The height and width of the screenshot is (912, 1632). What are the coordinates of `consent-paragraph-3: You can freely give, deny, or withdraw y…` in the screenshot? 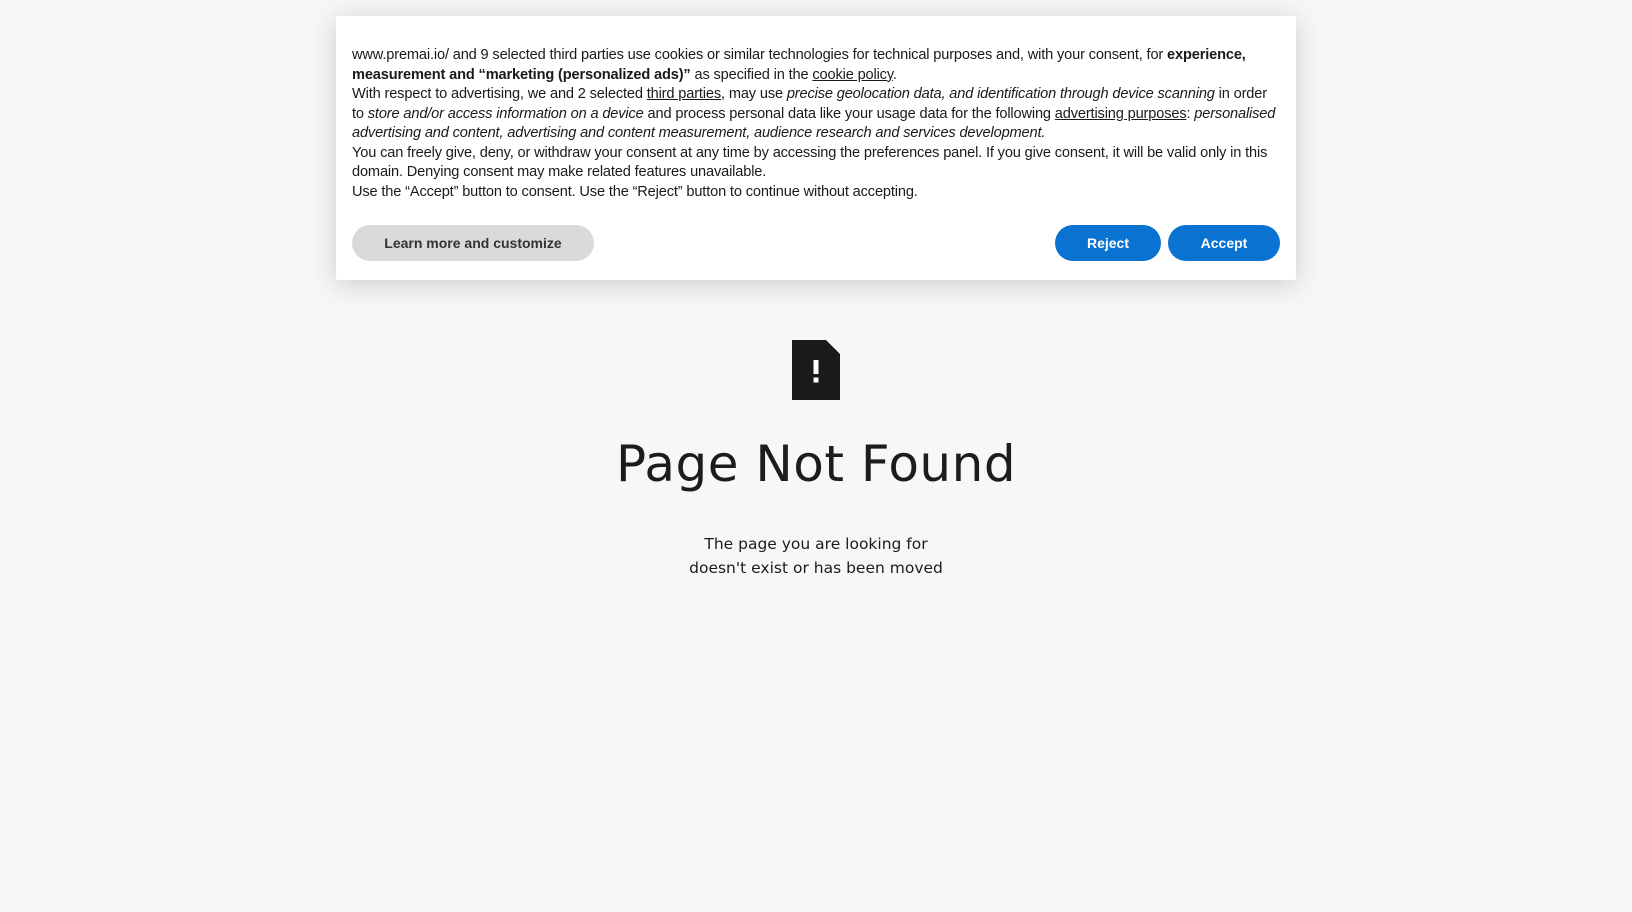 It's located at (810, 162).